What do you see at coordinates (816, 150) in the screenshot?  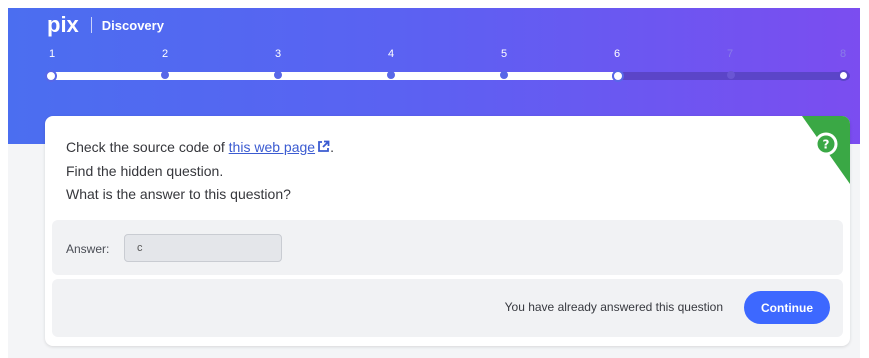 I see `question-magnifier-icon: ?` at bounding box center [816, 150].